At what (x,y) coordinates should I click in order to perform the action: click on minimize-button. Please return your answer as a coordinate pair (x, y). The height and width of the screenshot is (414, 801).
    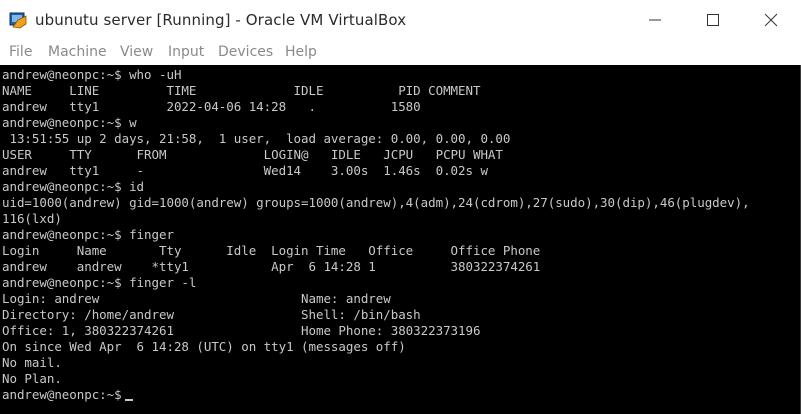
    Looking at the image, I should click on (655, 20).